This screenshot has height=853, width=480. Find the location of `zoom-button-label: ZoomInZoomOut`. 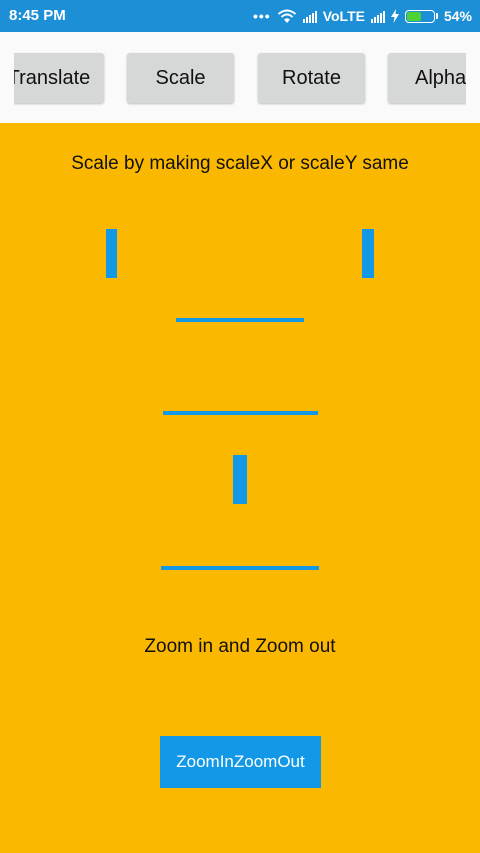

zoom-button-label: ZoomInZoomOut is located at coordinates (240, 761).